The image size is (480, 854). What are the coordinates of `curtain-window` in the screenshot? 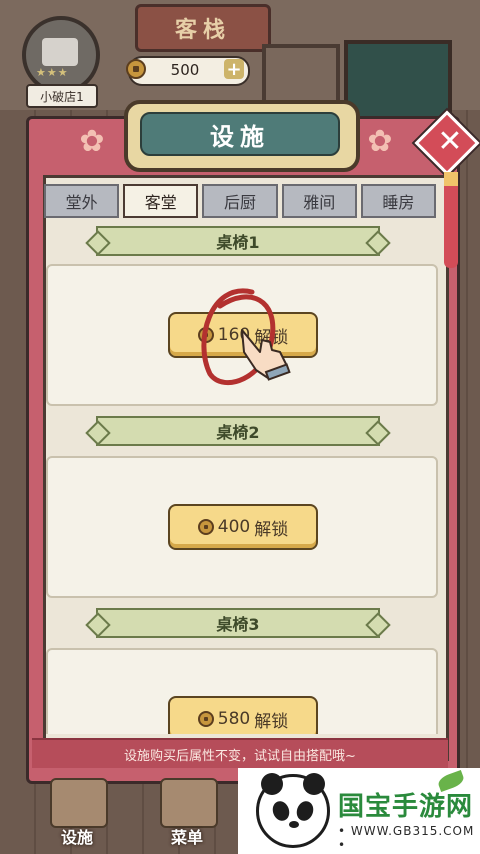 It's located at (398, 84).